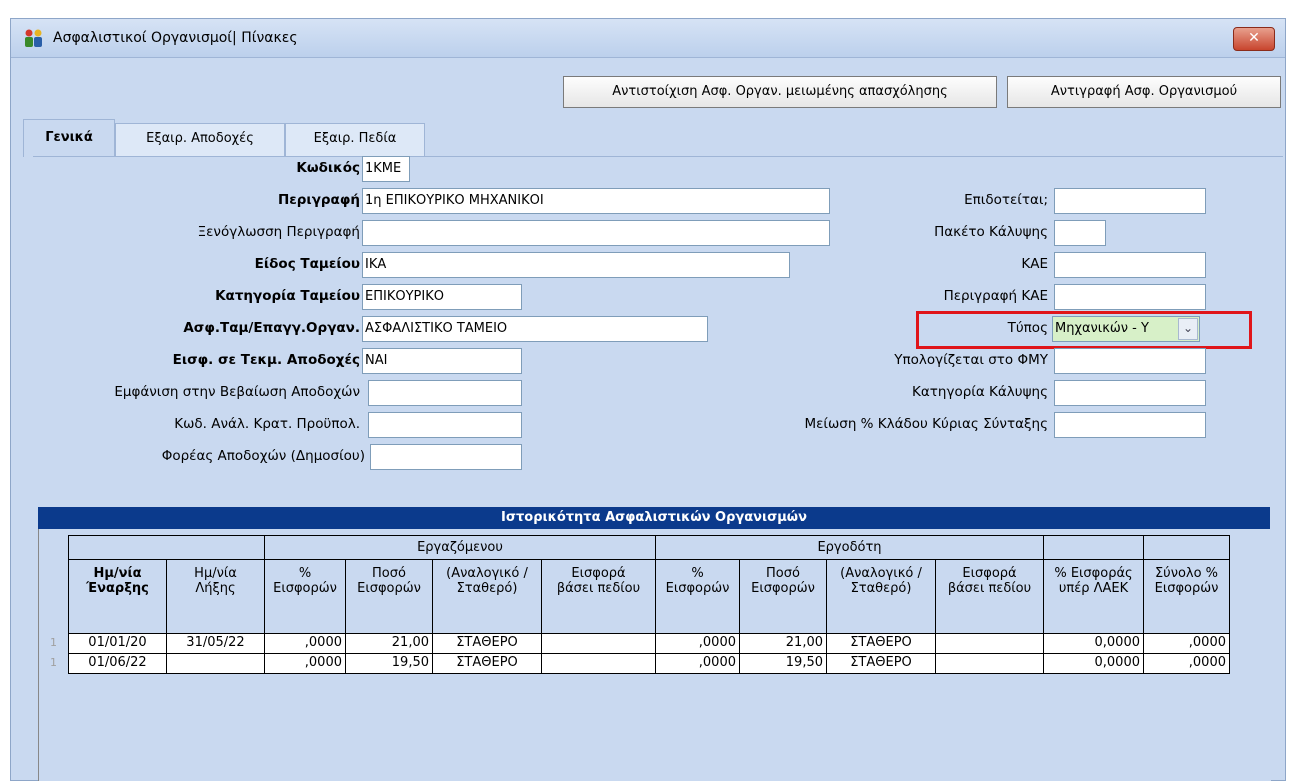 This screenshot has width=1290, height=783. What do you see at coordinates (535, 329) in the screenshot?
I see `asf-tam-field: ΑΣΦΑΛΙΣΤΙΚΟ ΤΑΜΕΙΟ` at bounding box center [535, 329].